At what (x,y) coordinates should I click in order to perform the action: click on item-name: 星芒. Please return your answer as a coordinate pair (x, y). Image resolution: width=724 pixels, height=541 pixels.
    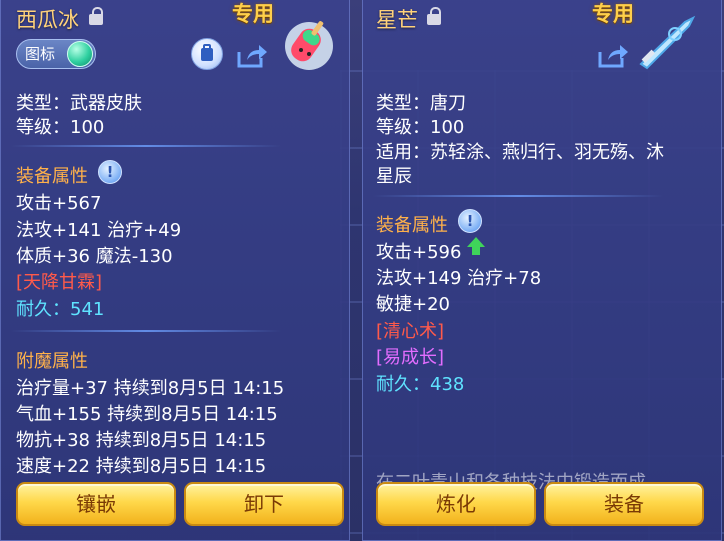
    Looking at the image, I should click on (397, 20).